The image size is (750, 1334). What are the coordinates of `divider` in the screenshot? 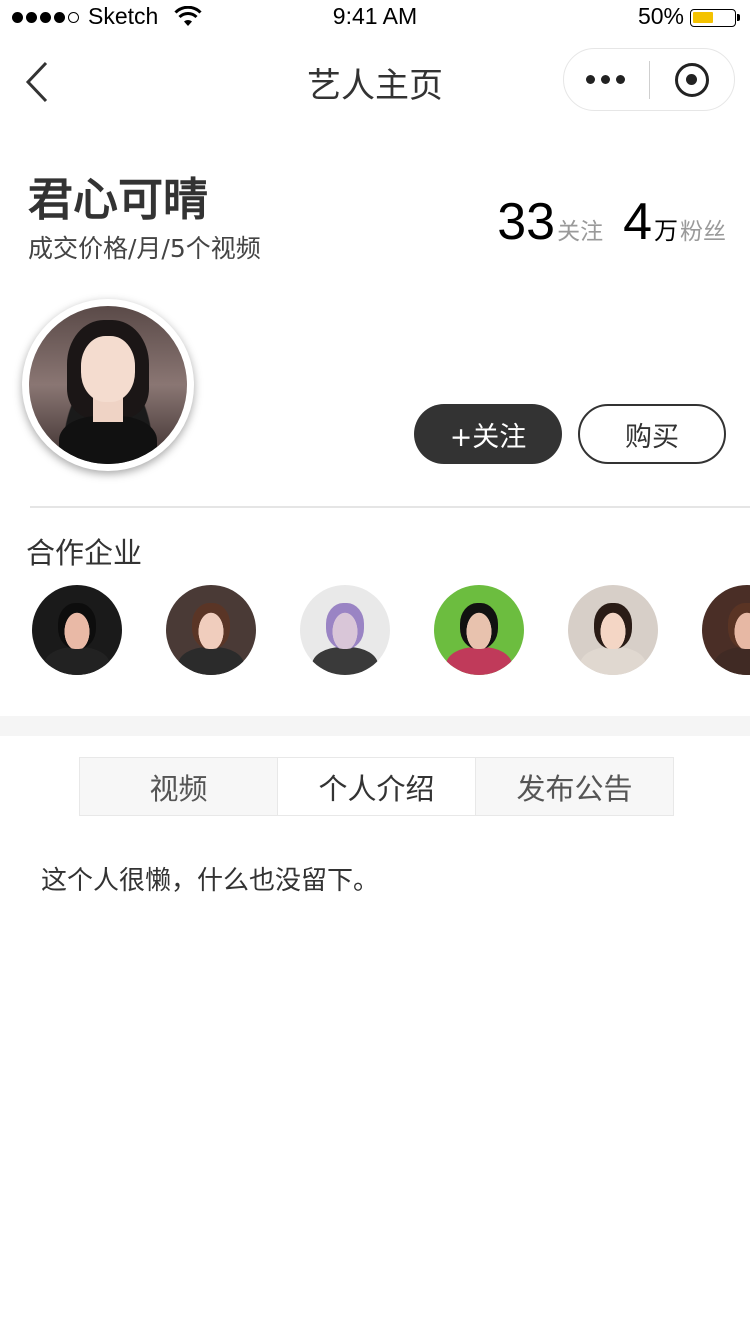 It's located at (390, 507).